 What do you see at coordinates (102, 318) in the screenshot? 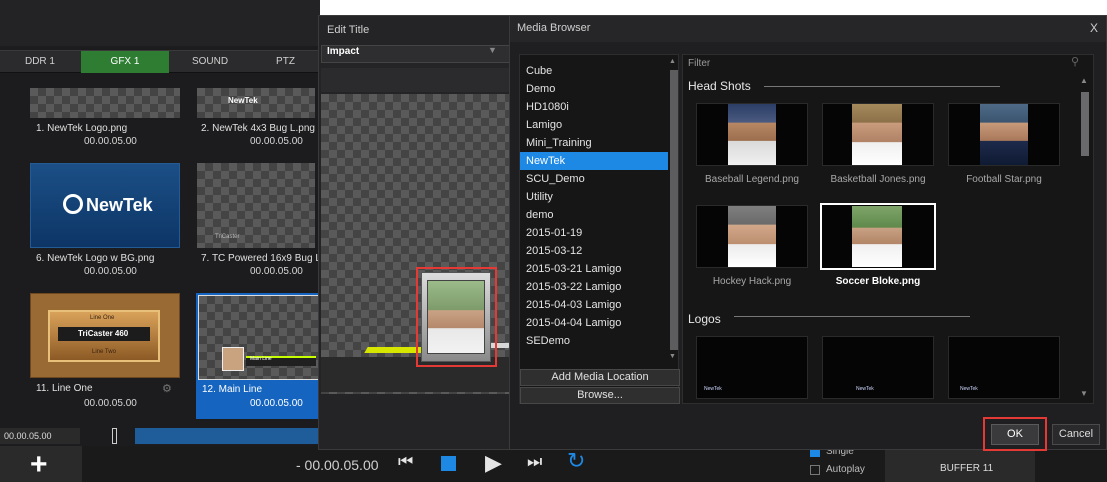
I see `line-one-text: Line One` at bounding box center [102, 318].